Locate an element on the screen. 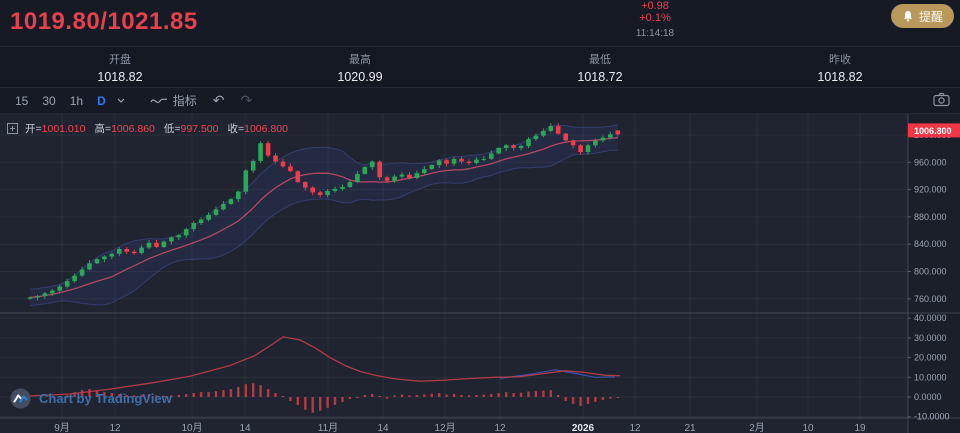 The height and width of the screenshot is (433, 960). quote-time: 11:14:18 is located at coordinates (655, 33).